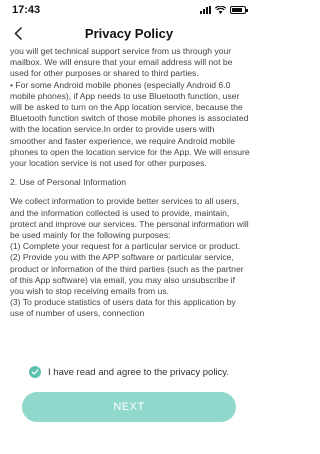 Image resolution: width=320 pixels, height=454 pixels. Describe the element at coordinates (129, 10) in the screenshot. I see `status-bar: 17:43` at that location.